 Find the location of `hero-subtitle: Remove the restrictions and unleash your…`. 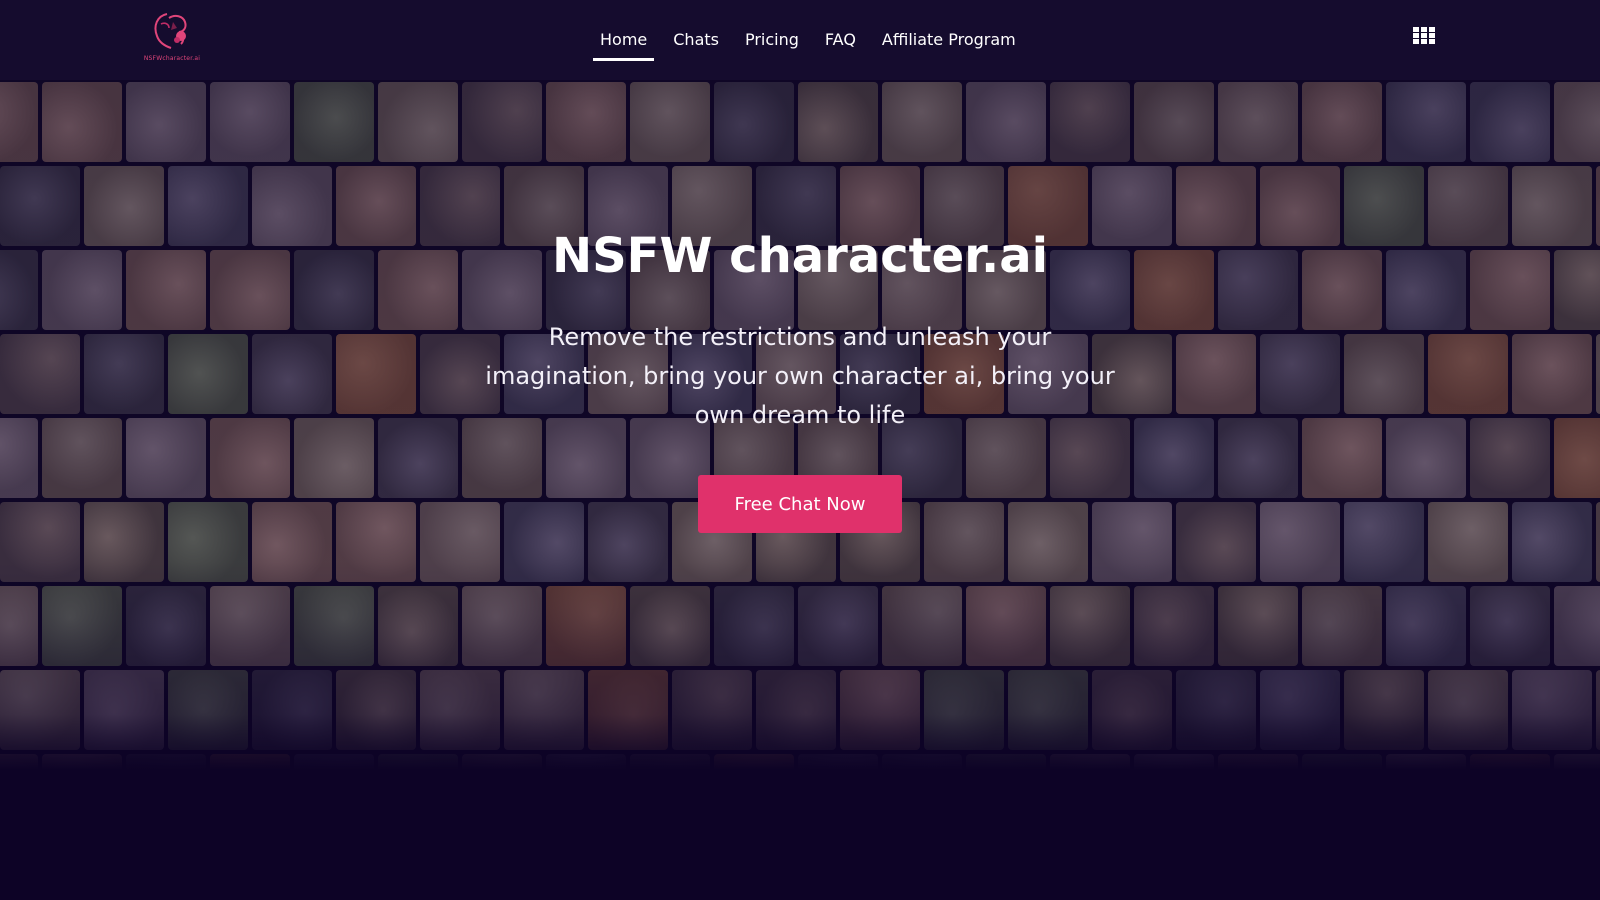

hero-subtitle: Remove the restrictions and unleash your… is located at coordinates (800, 376).